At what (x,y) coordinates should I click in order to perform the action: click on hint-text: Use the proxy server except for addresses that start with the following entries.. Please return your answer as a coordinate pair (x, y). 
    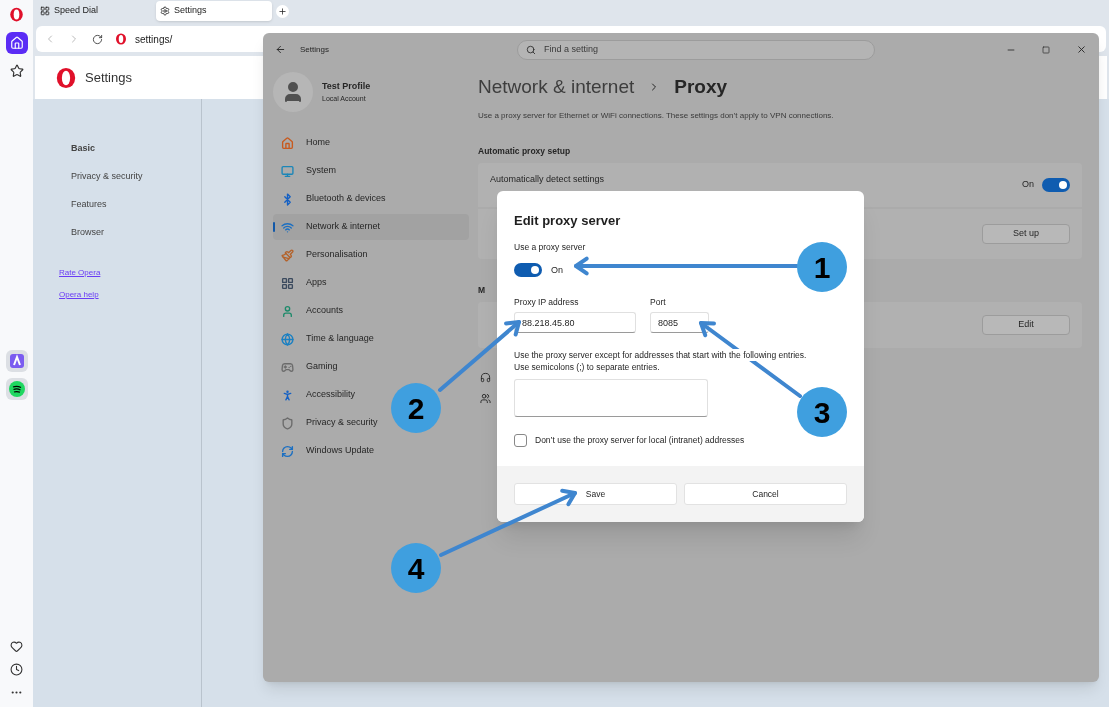
    Looking at the image, I should click on (660, 355).